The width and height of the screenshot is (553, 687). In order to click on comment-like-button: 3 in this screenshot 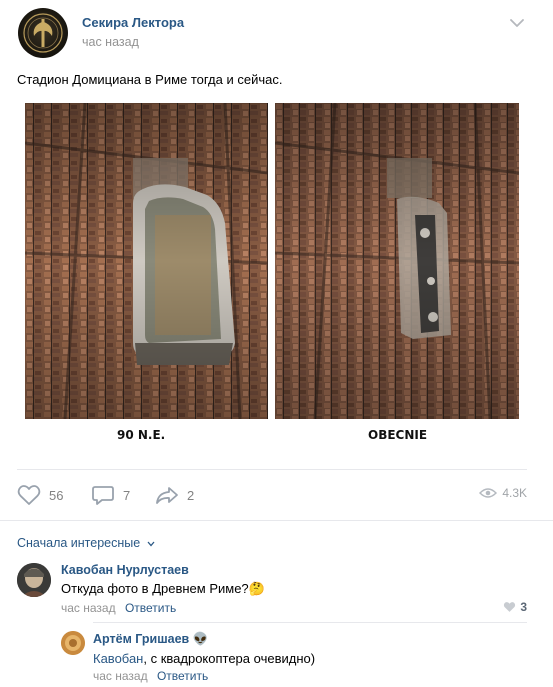, I will do `click(515, 607)`.